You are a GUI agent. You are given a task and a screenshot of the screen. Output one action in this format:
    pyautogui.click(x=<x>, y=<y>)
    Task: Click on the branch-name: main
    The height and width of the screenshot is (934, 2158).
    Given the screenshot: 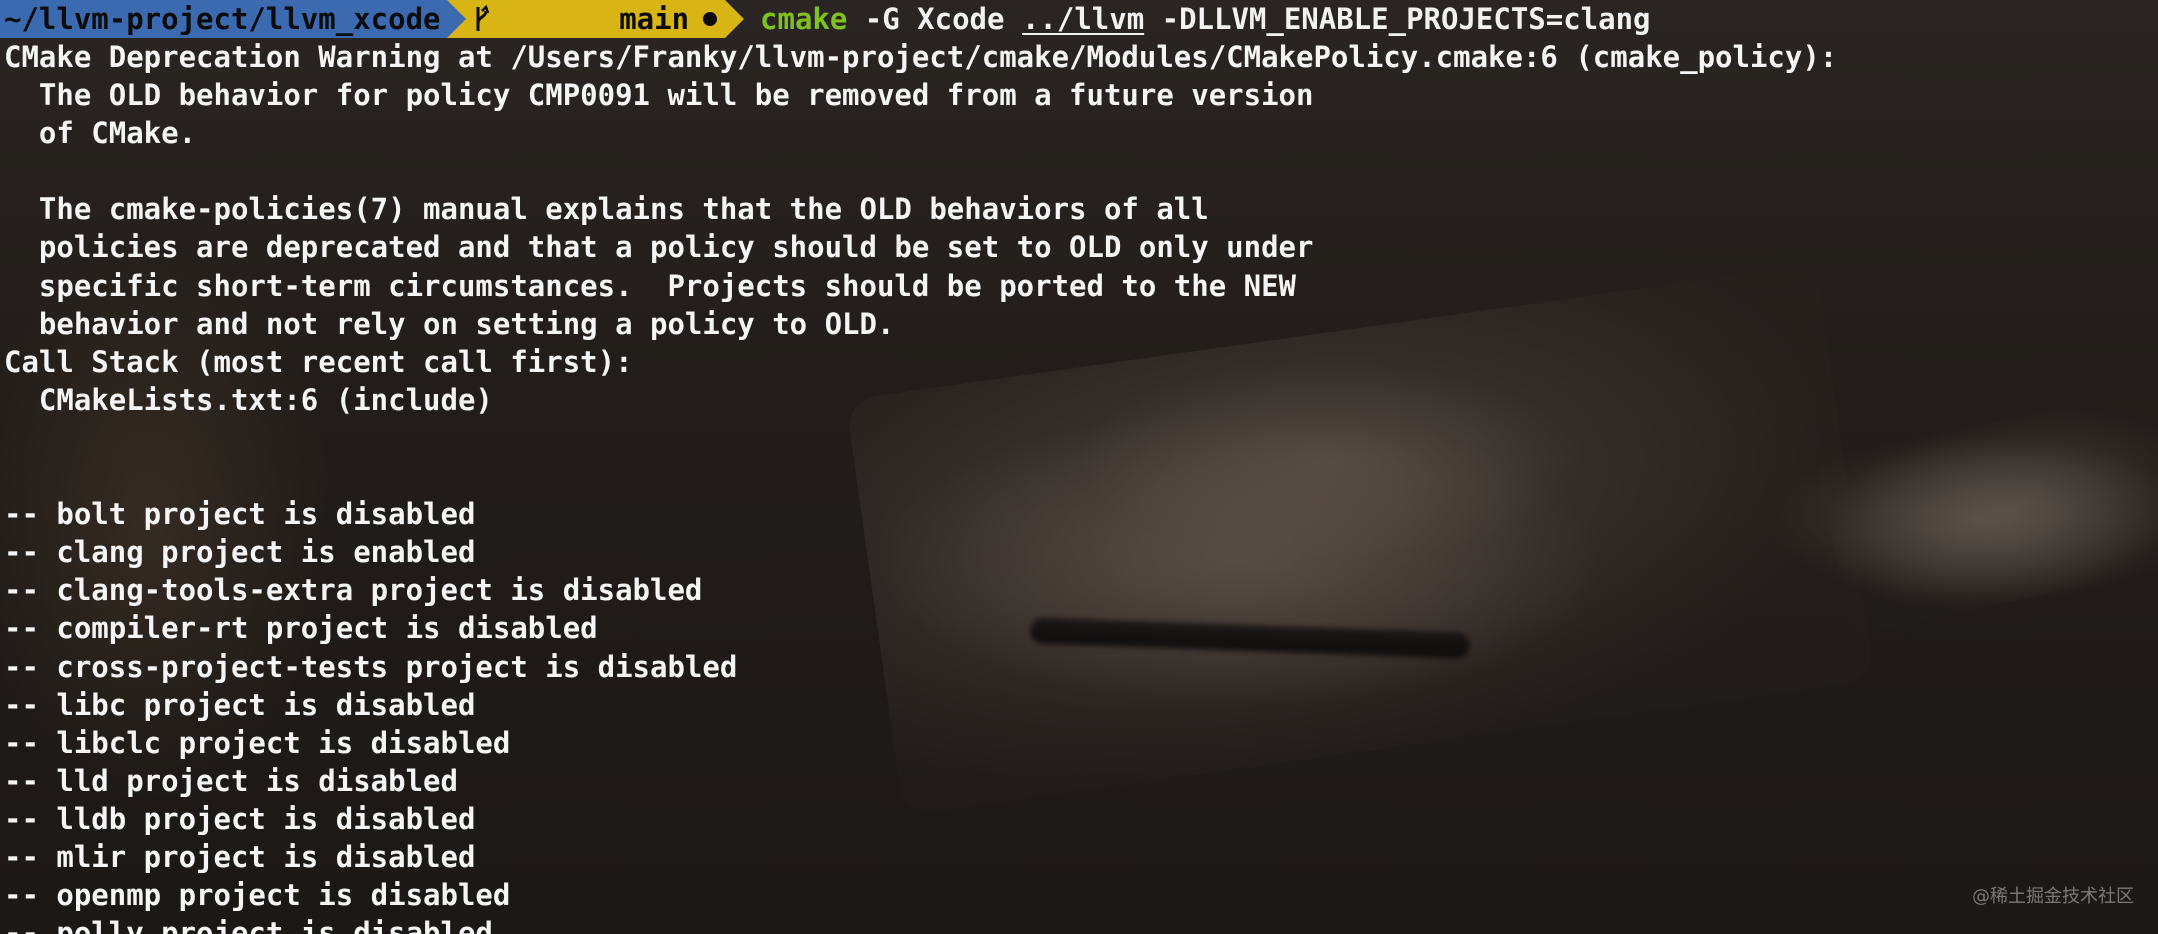 What is the action you would take?
    pyautogui.click(x=654, y=19)
    